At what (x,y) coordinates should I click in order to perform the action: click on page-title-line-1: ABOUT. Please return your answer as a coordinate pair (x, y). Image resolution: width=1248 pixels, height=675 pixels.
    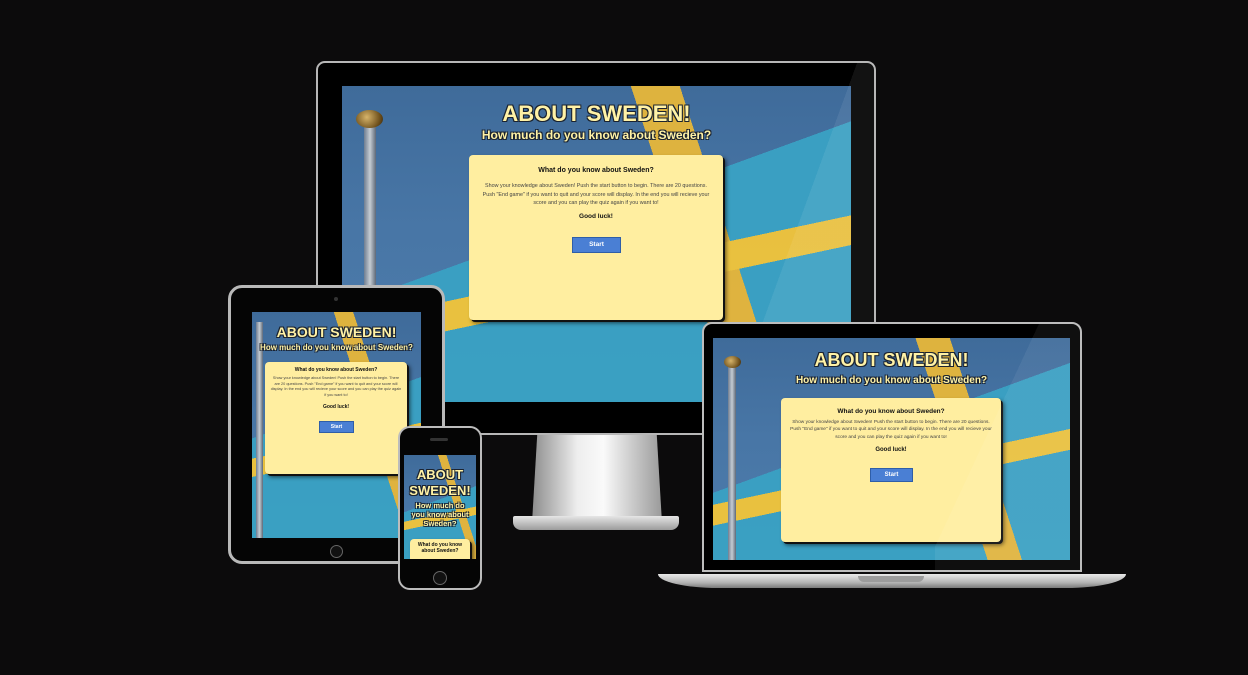
    Looking at the image, I should click on (440, 474).